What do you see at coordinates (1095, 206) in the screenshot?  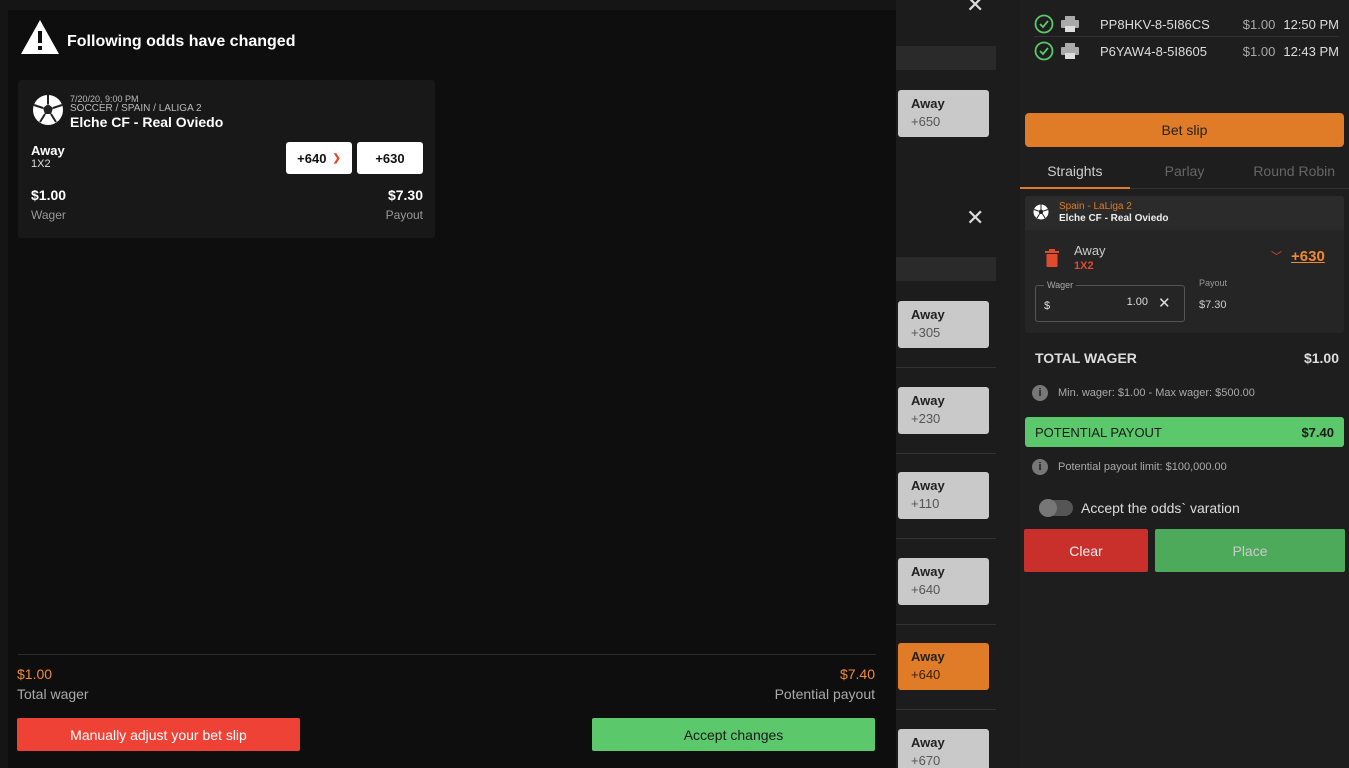 I see `selection-league: Spain - LaLiga 2` at bounding box center [1095, 206].